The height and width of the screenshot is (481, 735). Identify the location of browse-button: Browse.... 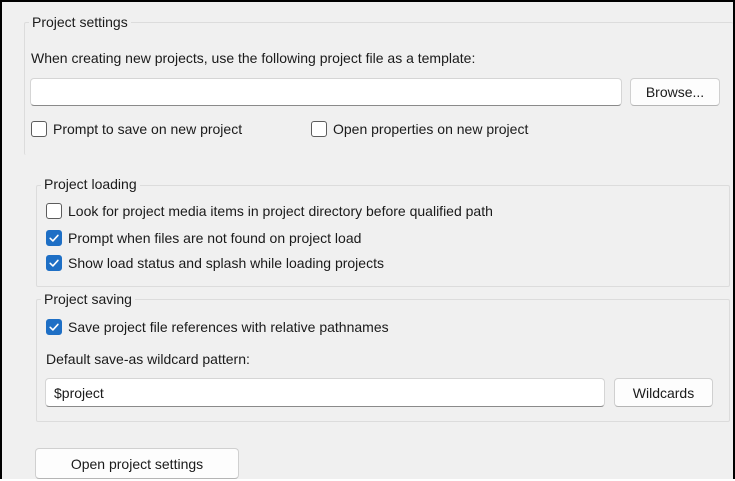
(675, 92).